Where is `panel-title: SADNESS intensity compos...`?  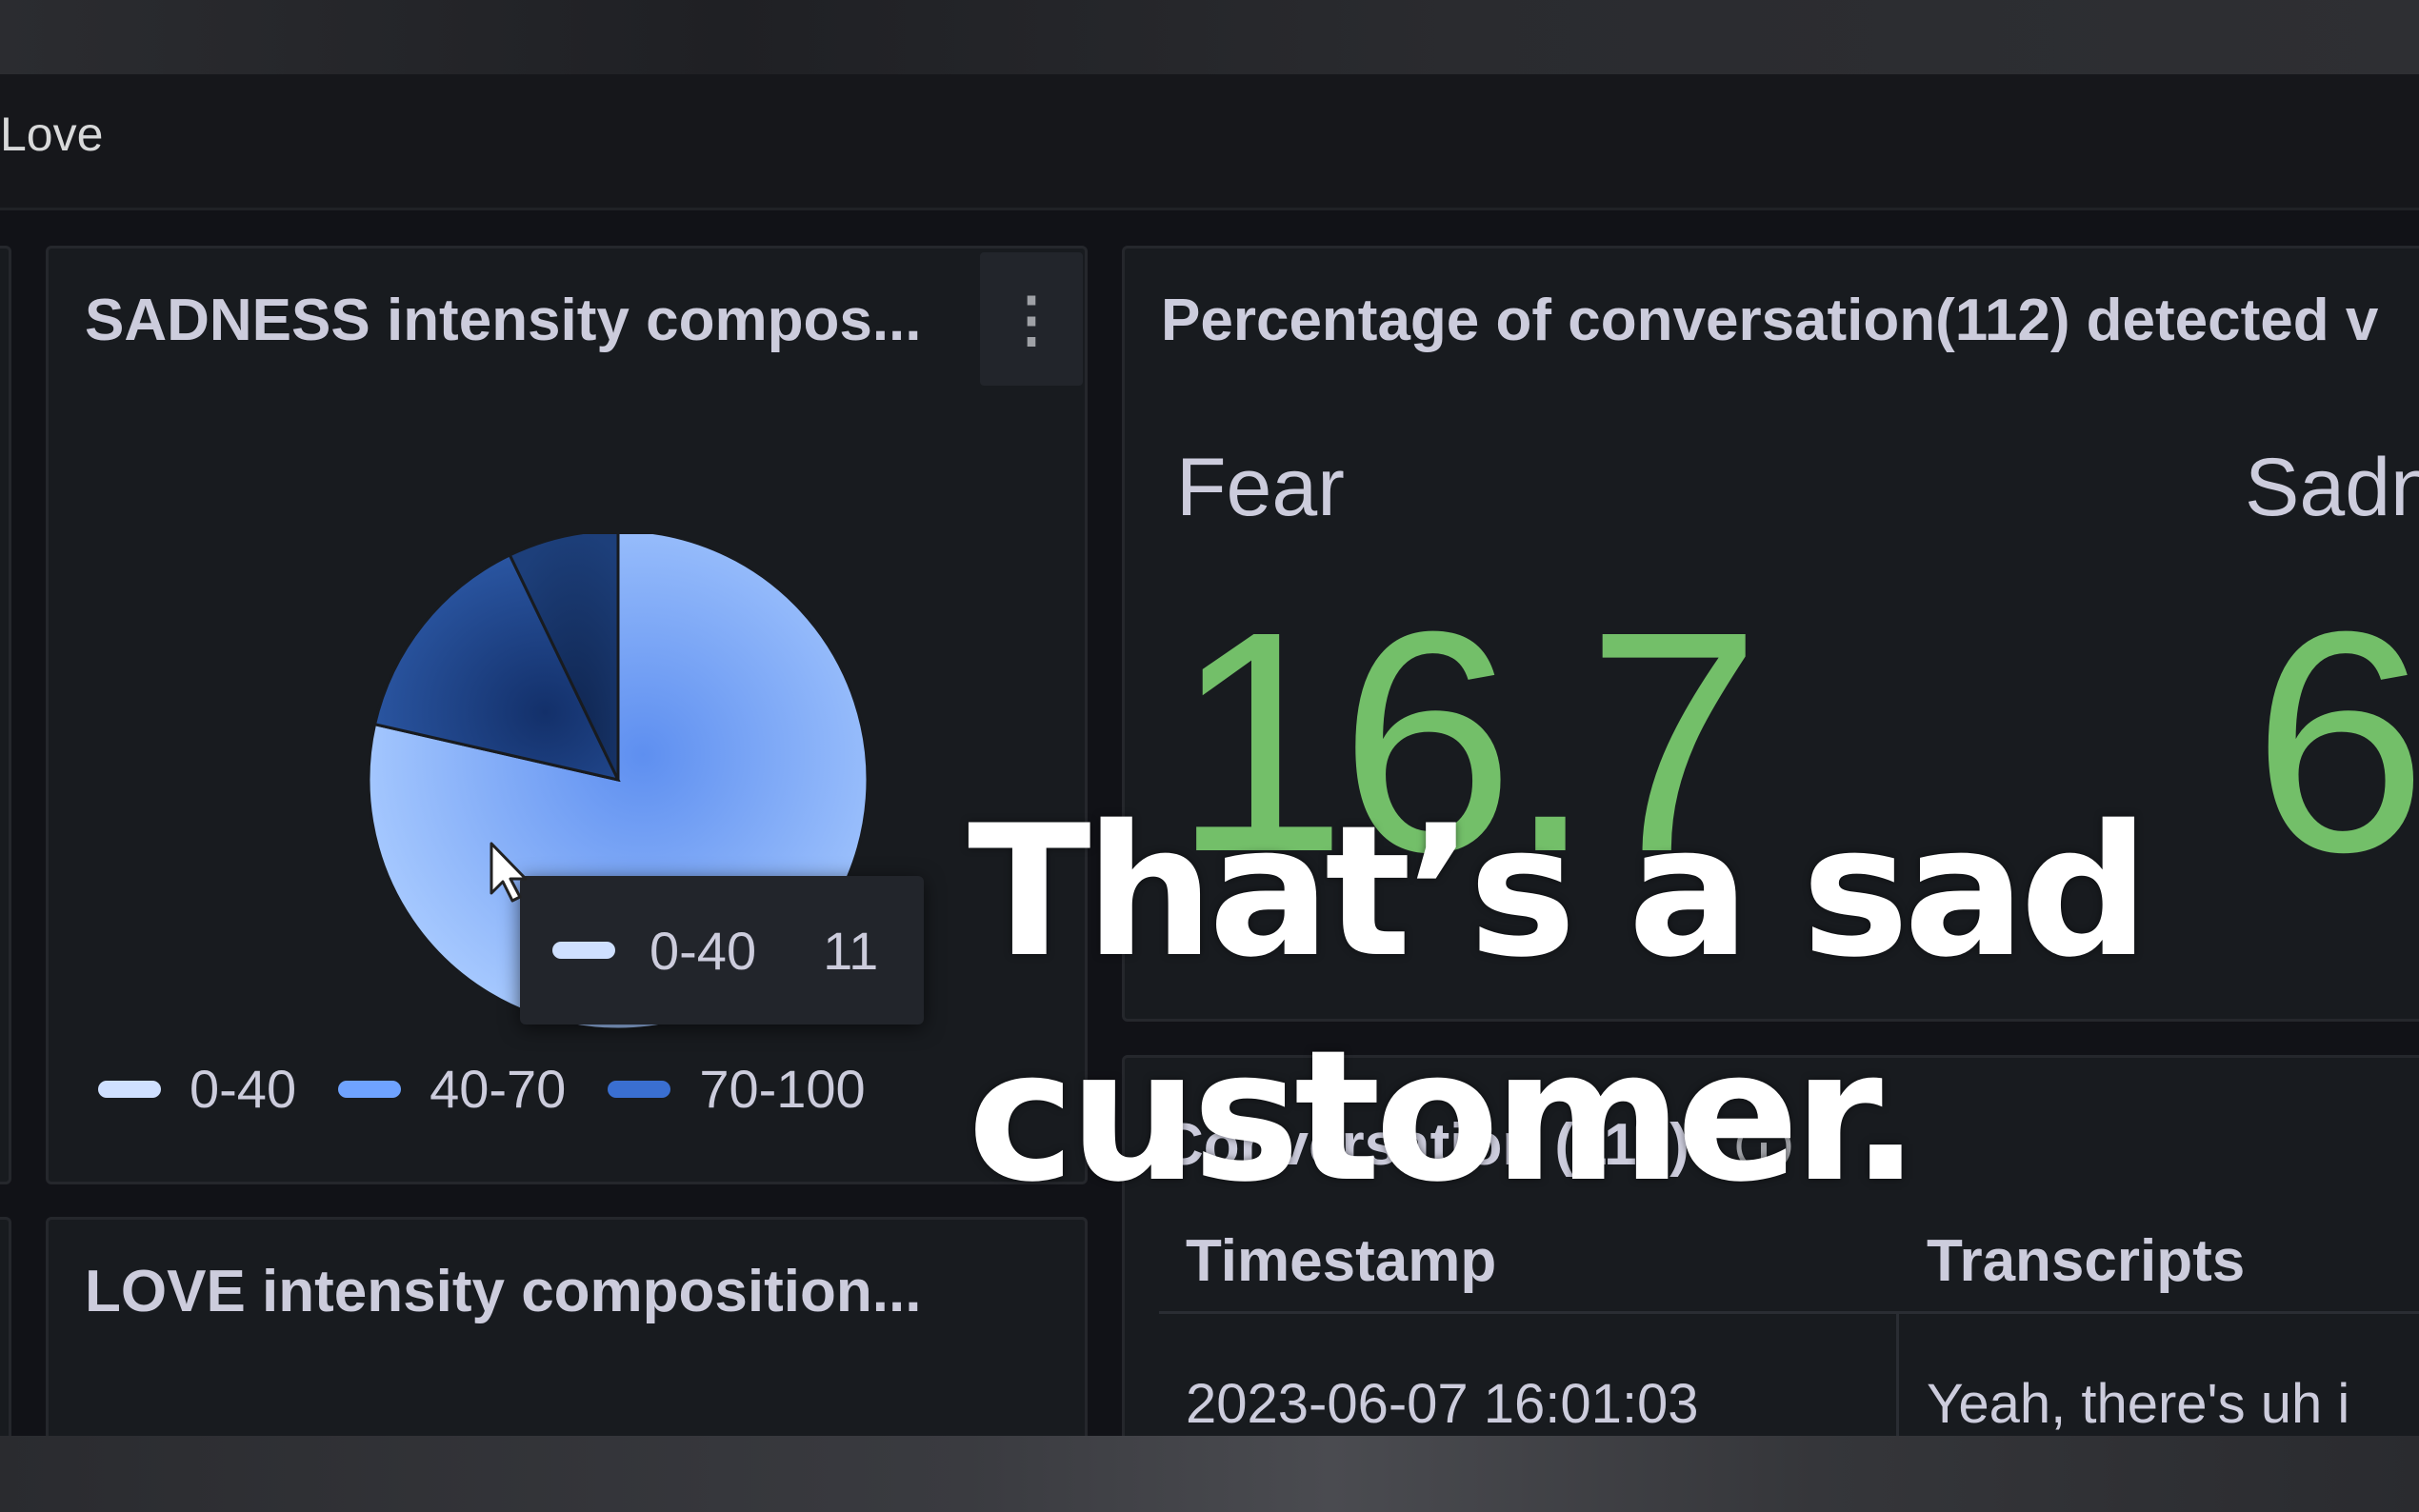
panel-title: SADNESS intensity compos... is located at coordinates (503, 320).